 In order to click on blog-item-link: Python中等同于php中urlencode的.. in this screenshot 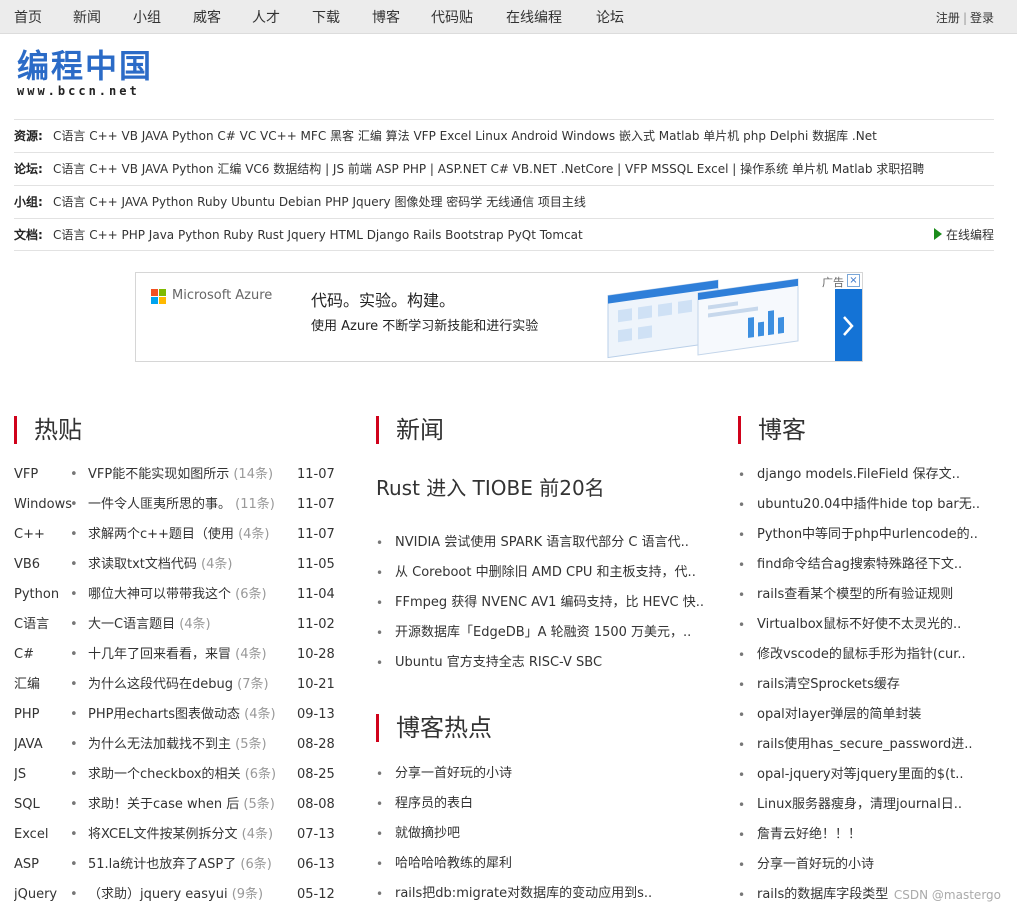, I will do `click(867, 535)`.